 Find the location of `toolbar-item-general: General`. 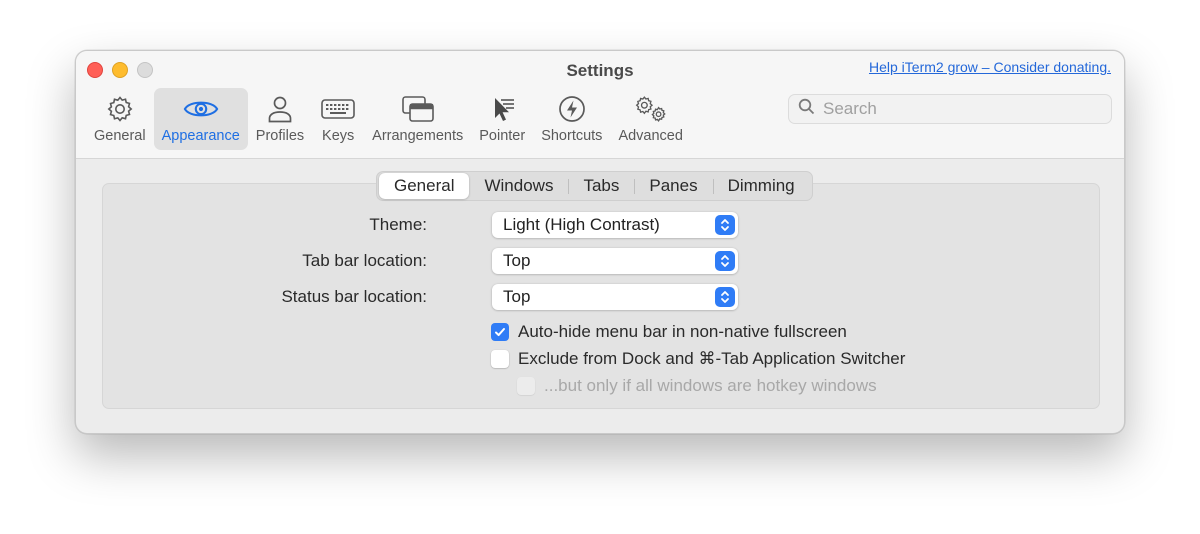

toolbar-item-general: General is located at coordinates (120, 119).